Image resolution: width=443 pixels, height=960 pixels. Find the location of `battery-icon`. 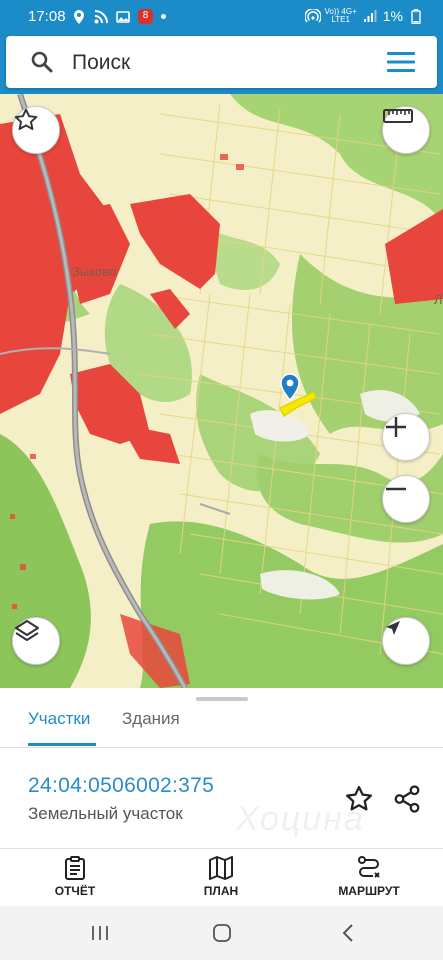

battery-icon is located at coordinates (416, 17).